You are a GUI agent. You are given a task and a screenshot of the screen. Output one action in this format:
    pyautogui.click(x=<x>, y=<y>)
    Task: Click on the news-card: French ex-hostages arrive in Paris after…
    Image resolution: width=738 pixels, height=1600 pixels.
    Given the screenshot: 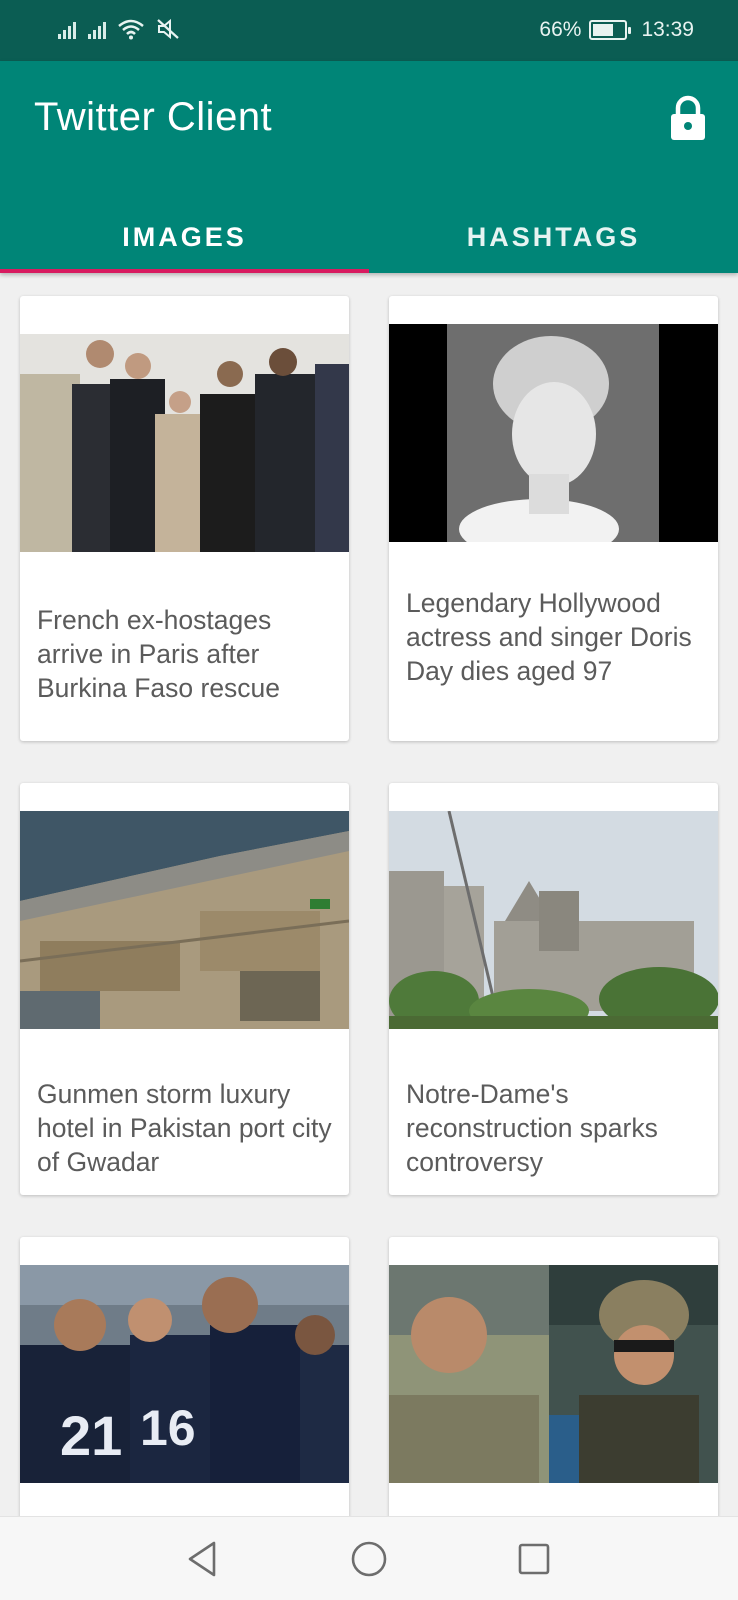 What is the action you would take?
    pyautogui.click(x=184, y=518)
    